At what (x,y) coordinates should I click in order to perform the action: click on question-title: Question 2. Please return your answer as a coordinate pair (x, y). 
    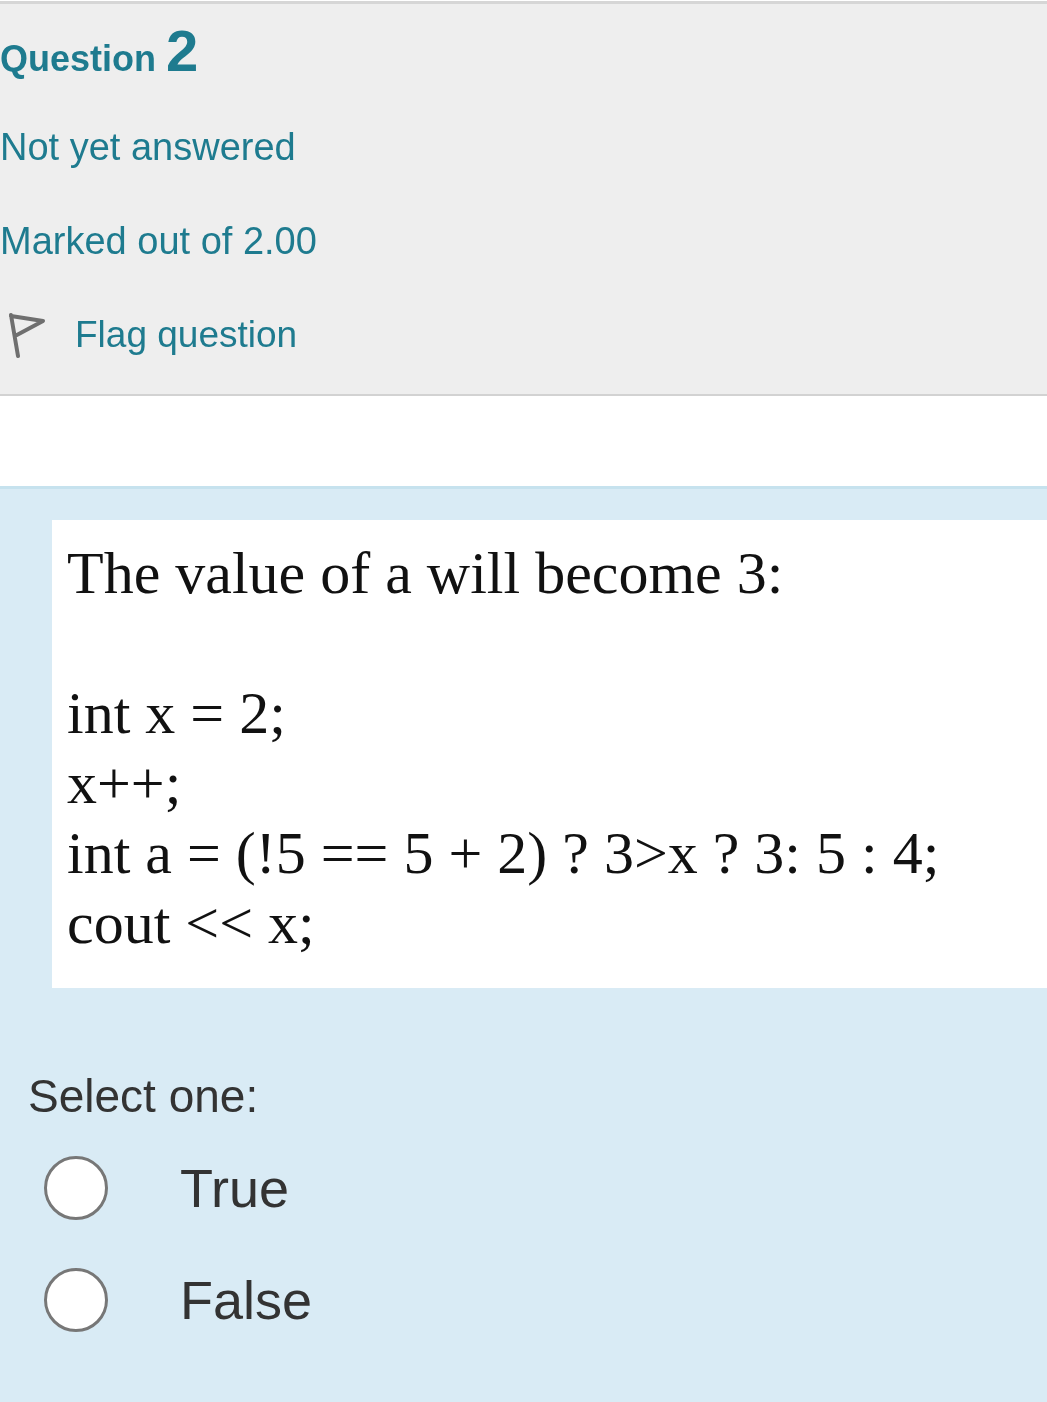
    Looking at the image, I should click on (100, 51).